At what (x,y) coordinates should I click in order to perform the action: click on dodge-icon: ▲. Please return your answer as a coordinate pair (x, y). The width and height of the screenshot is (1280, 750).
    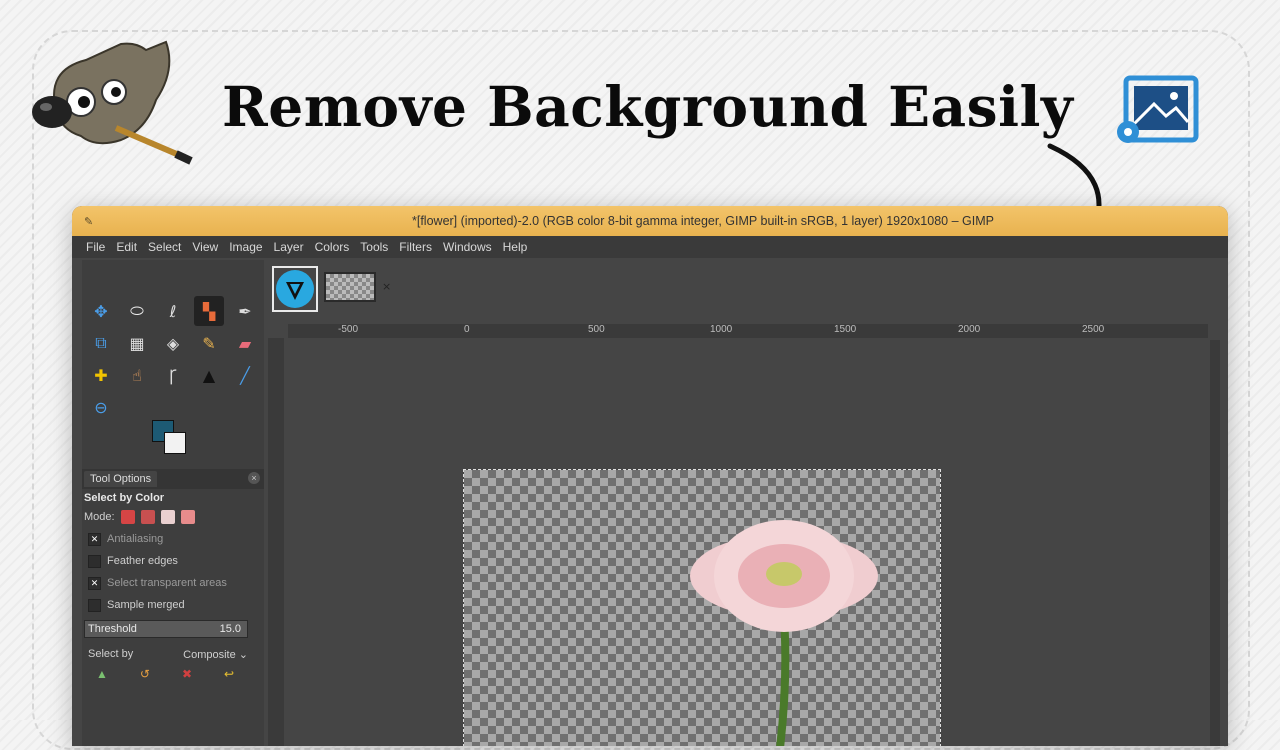
    Looking at the image, I should click on (209, 375).